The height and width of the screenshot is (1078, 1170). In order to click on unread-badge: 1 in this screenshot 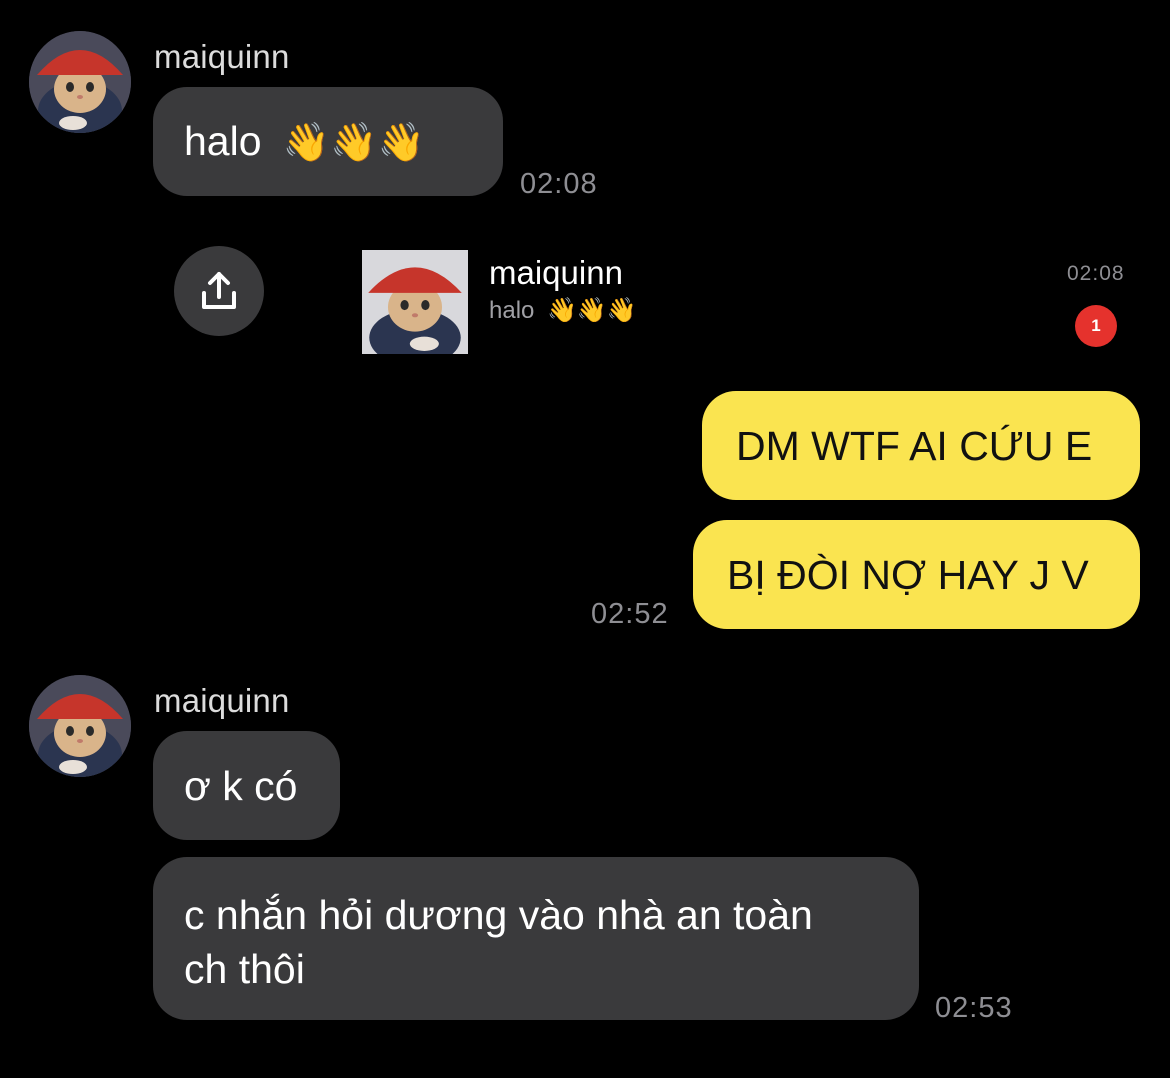, I will do `click(1096, 326)`.